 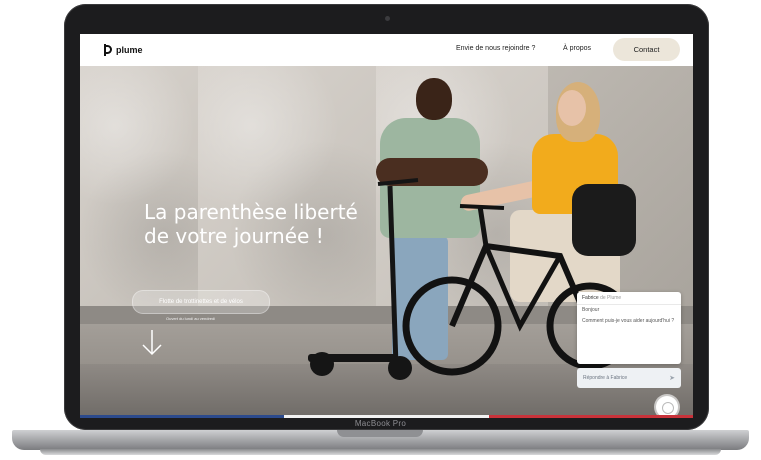 I want to click on hero-headline: La parenthèse liberté de votre journée !, so click(x=279, y=224).